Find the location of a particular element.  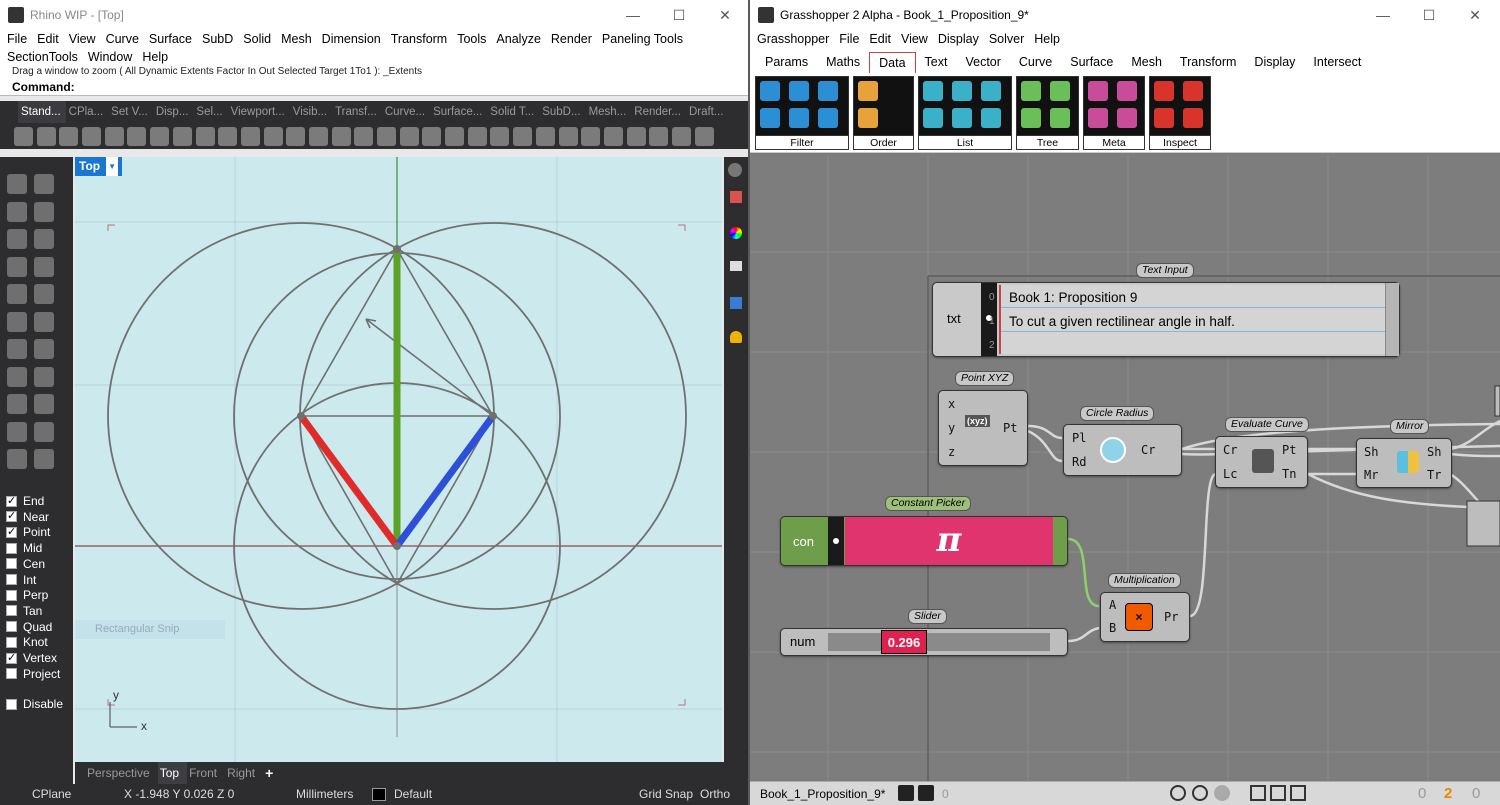

gh-tab-intersect: Intersect is located at coordinates (1337, 62).